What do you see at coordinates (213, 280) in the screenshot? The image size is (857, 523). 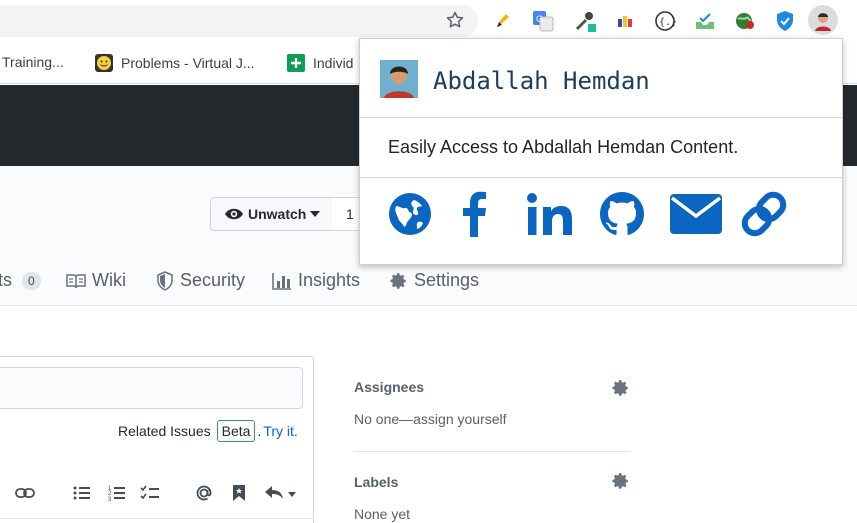 I see `tab-label: Security` at bounding box center [213, 280].